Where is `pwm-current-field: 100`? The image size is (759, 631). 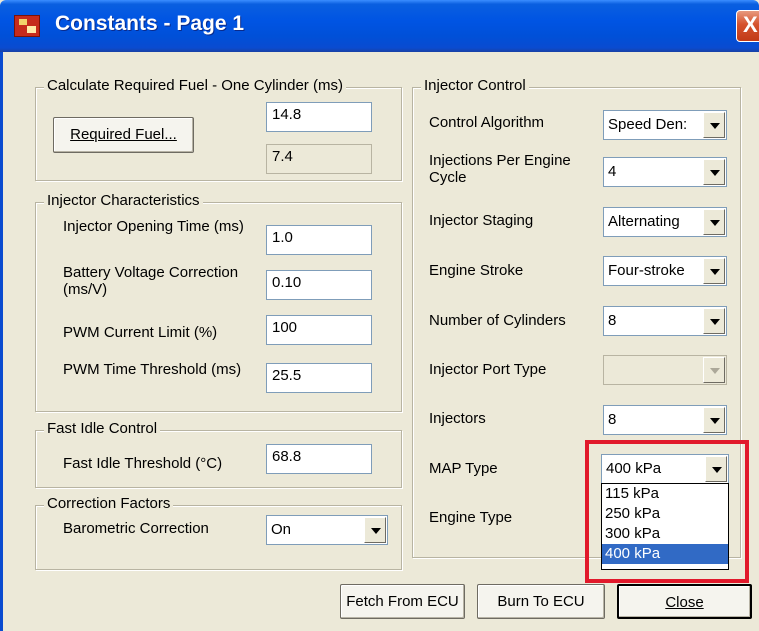 pwm-current-field: 100 is located at coordinates (319, 330).